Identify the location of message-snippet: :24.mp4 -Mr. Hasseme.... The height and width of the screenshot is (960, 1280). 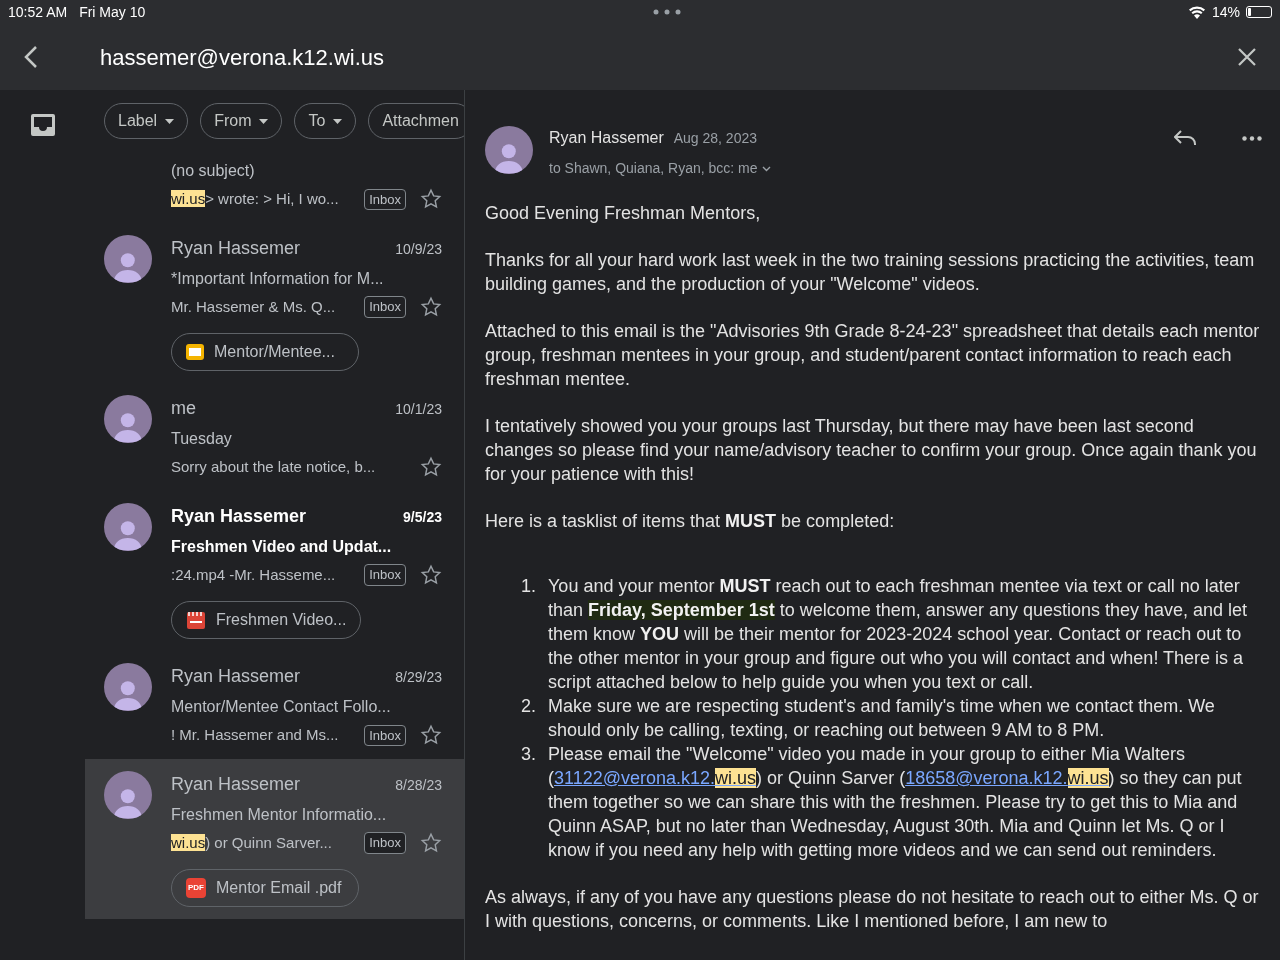
(253, 574).